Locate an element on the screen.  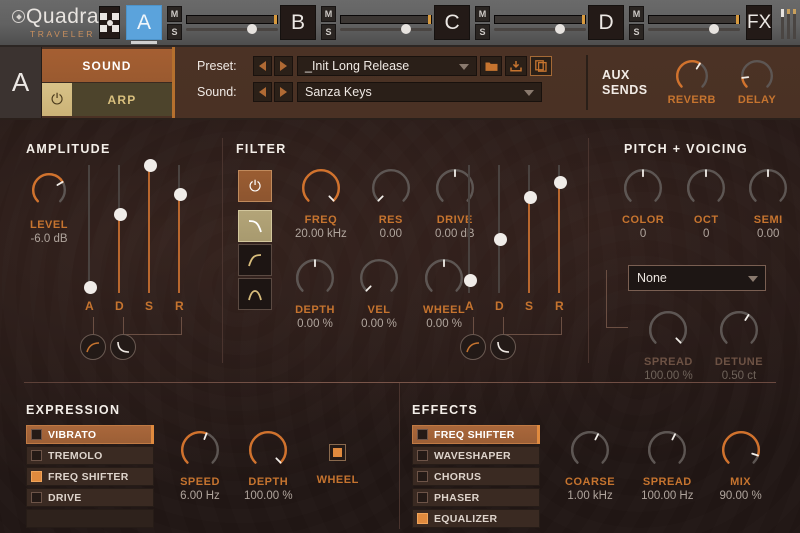
filter-knobs-row1: FREQ 20.00 kHz RES 0.00 DRIVE 0.00 dB is located at coordinates (385, 204).